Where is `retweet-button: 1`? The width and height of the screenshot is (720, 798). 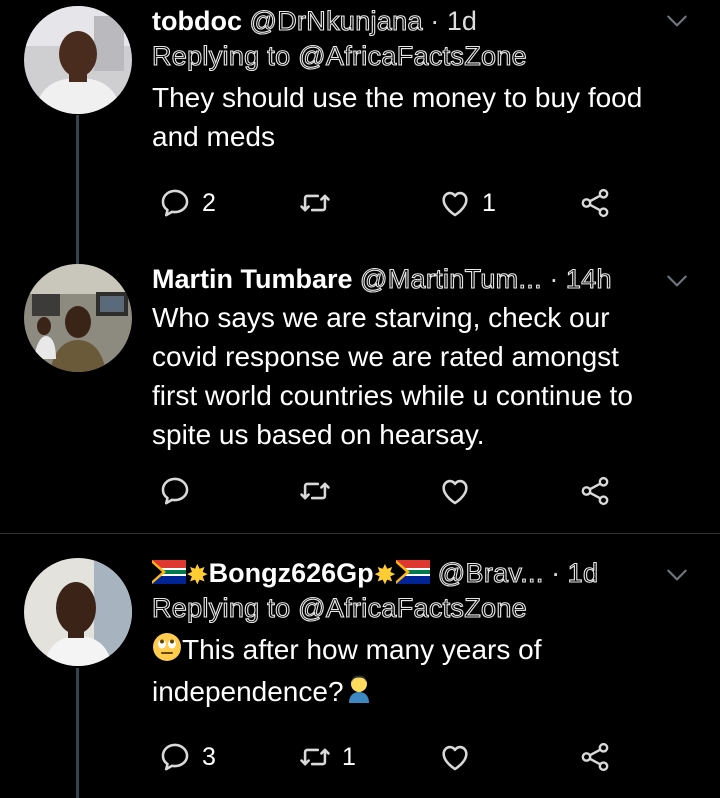 retweet-button: 1 is located at coordinates (327, 757).